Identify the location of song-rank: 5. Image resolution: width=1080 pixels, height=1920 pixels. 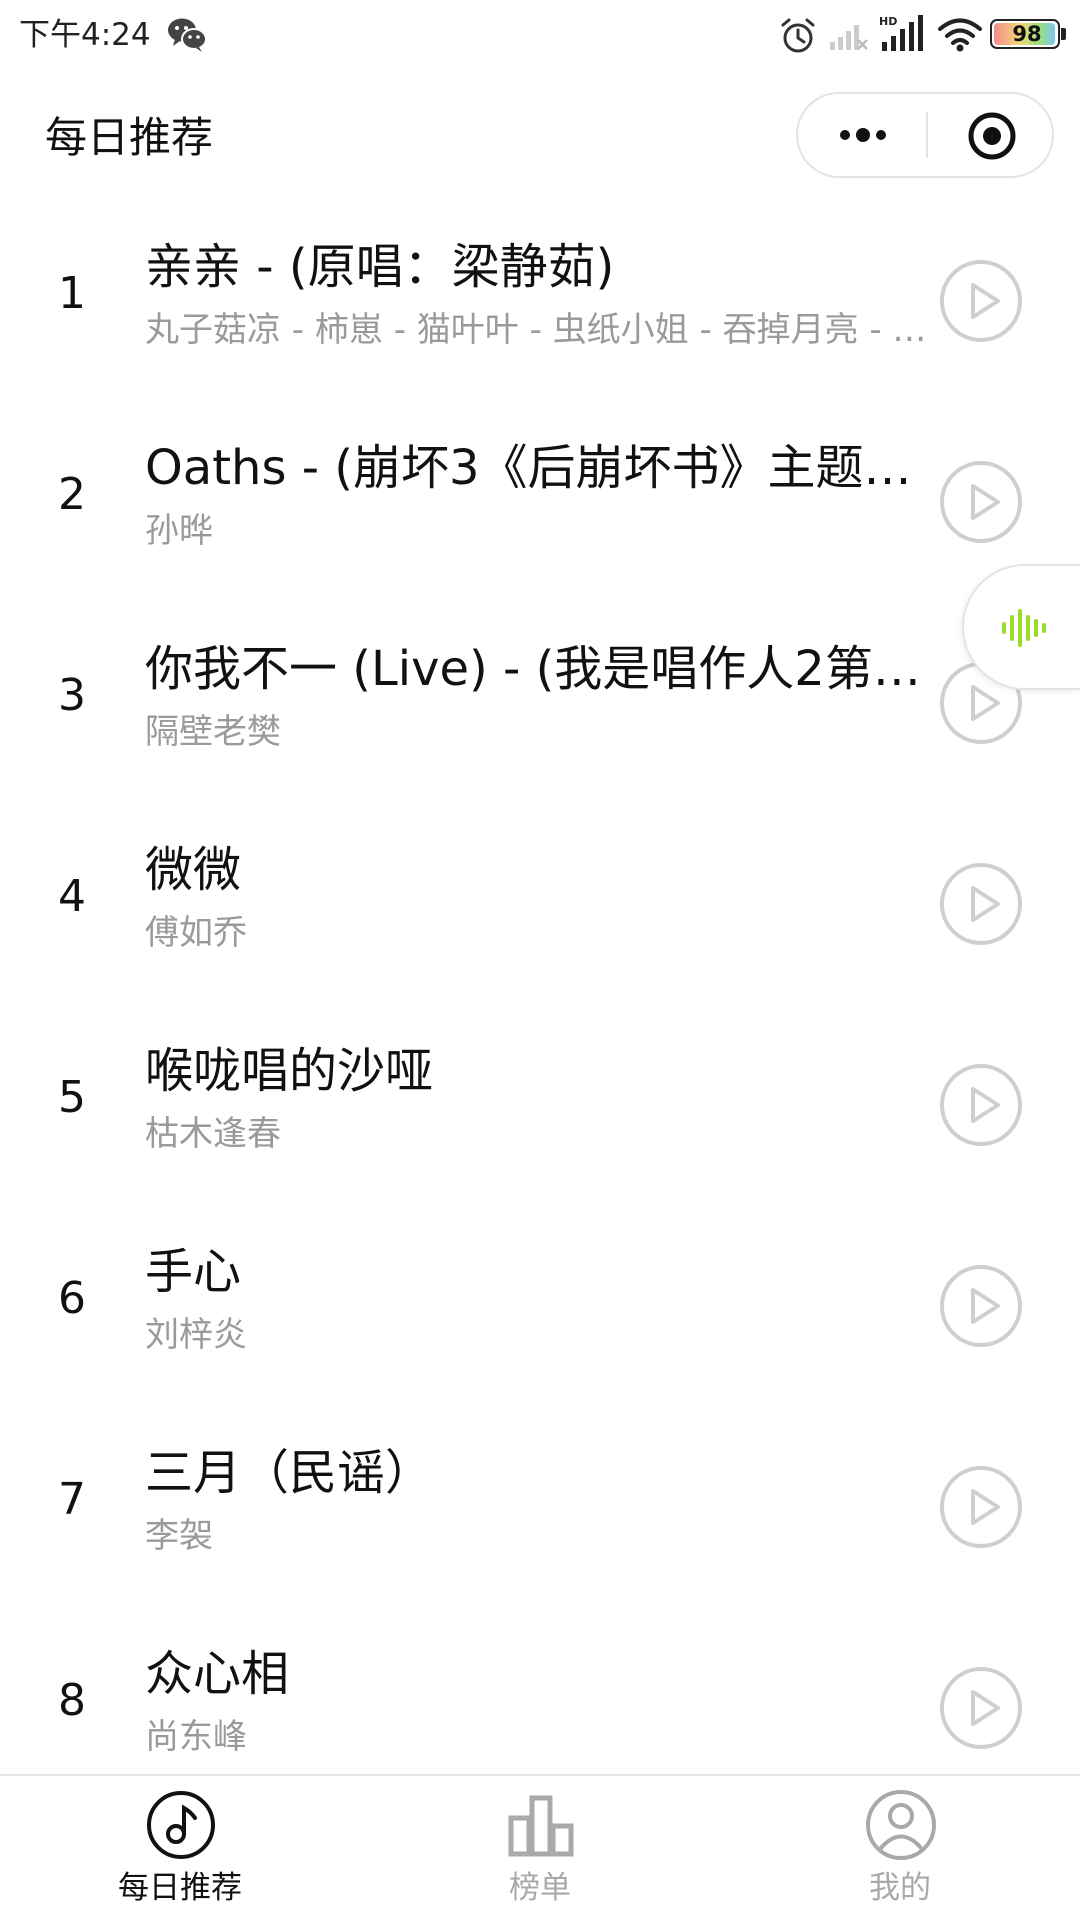
(72, 1097).